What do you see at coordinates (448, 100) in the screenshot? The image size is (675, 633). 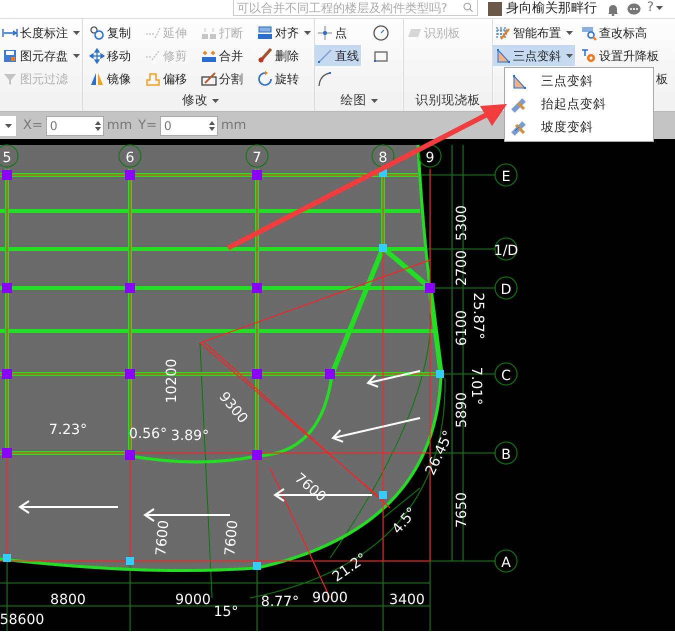 I see `group-label: 识别现浇板` at bounding box center [448, 100].